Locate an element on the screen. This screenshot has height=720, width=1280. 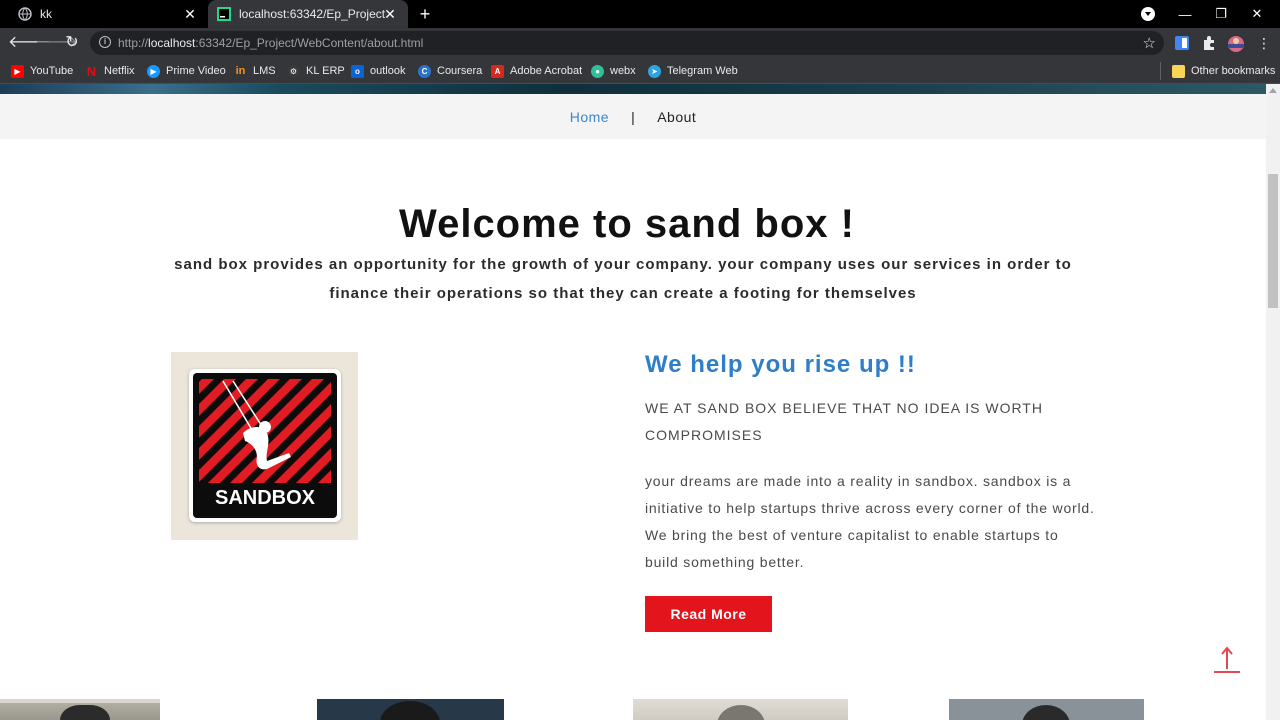
tab-title: kk is located at coordinates (46, 14).